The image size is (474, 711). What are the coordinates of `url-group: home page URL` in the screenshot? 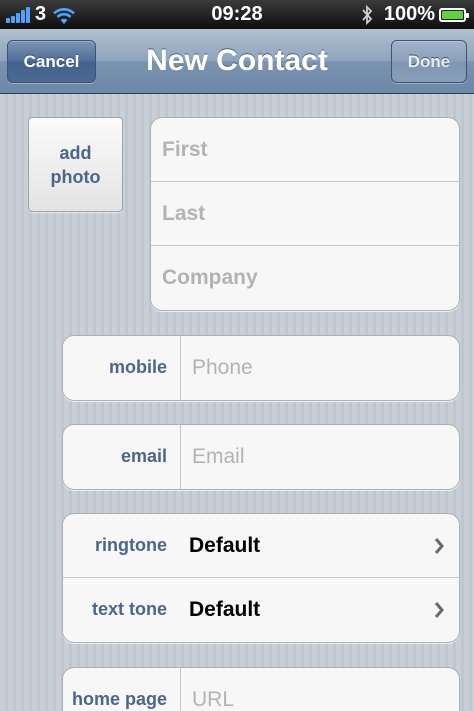 It's located at (261, 689).